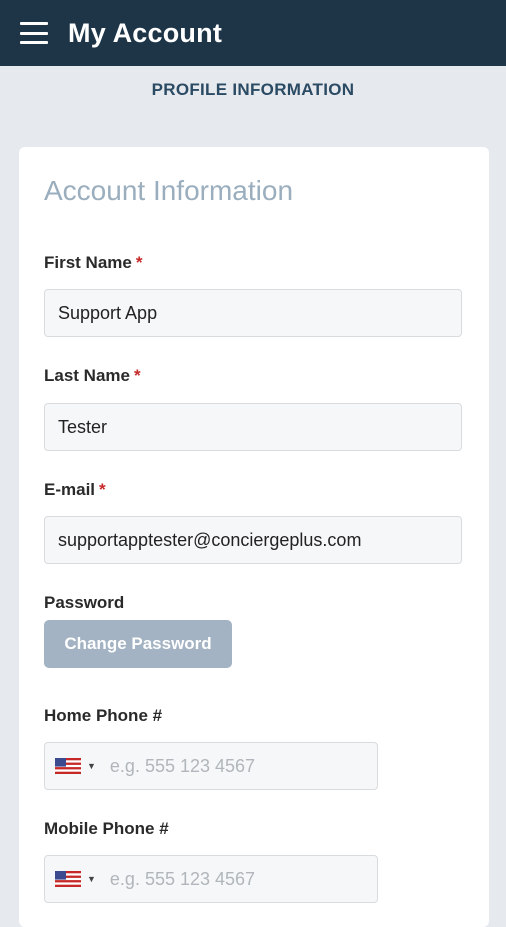 Image resolution: width=506 pixels, height=927 pixels. I want to click on change-password-button: Change Password, so click(138, 644).